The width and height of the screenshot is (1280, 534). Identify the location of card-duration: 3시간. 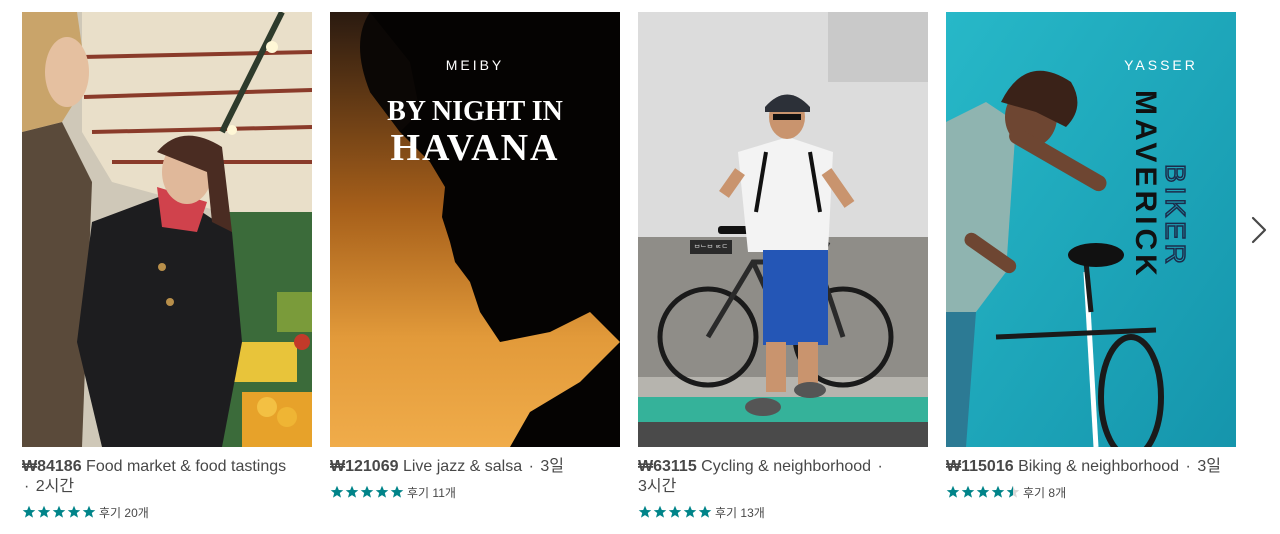
(657, 486).